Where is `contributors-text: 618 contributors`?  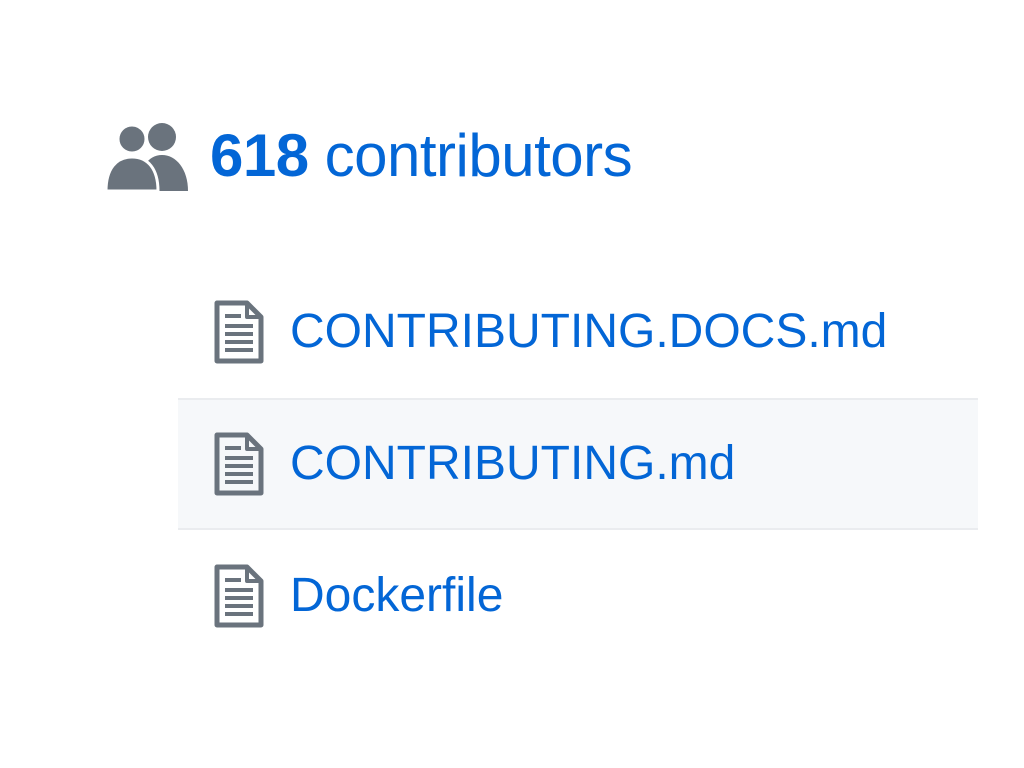 contributors-text: 618 contributors is located at coordinates (421, 156).